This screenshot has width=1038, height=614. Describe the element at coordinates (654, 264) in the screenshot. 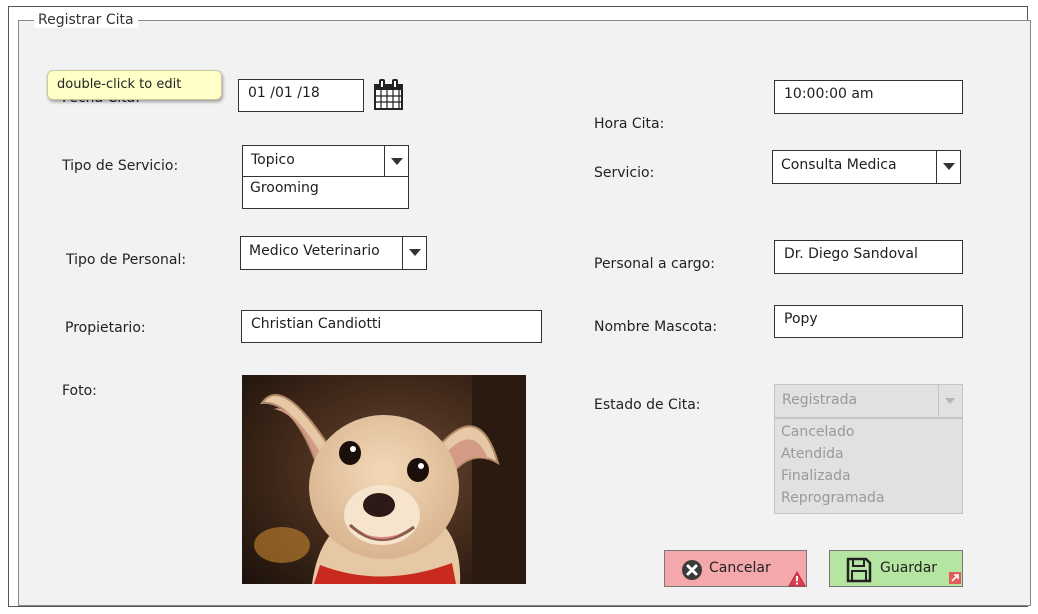

I see `personal-cargo-label: Personal a cargo:` at that location.